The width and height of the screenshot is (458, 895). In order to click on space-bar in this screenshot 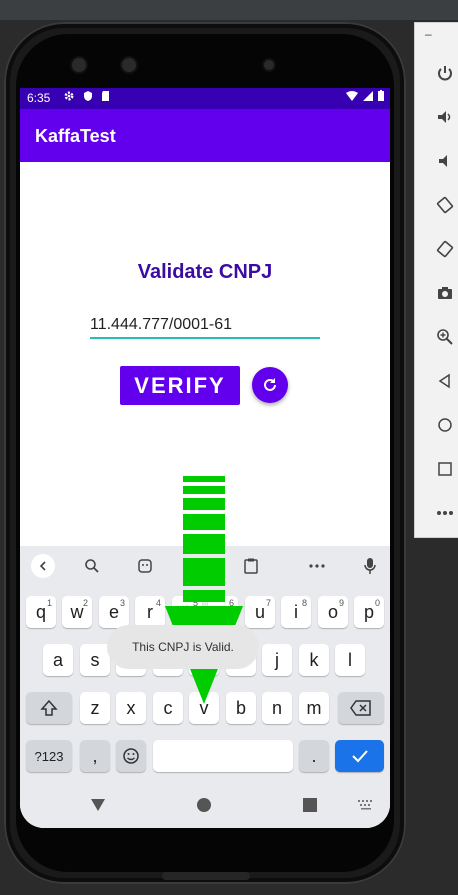, I will do `click(223, 756)`.